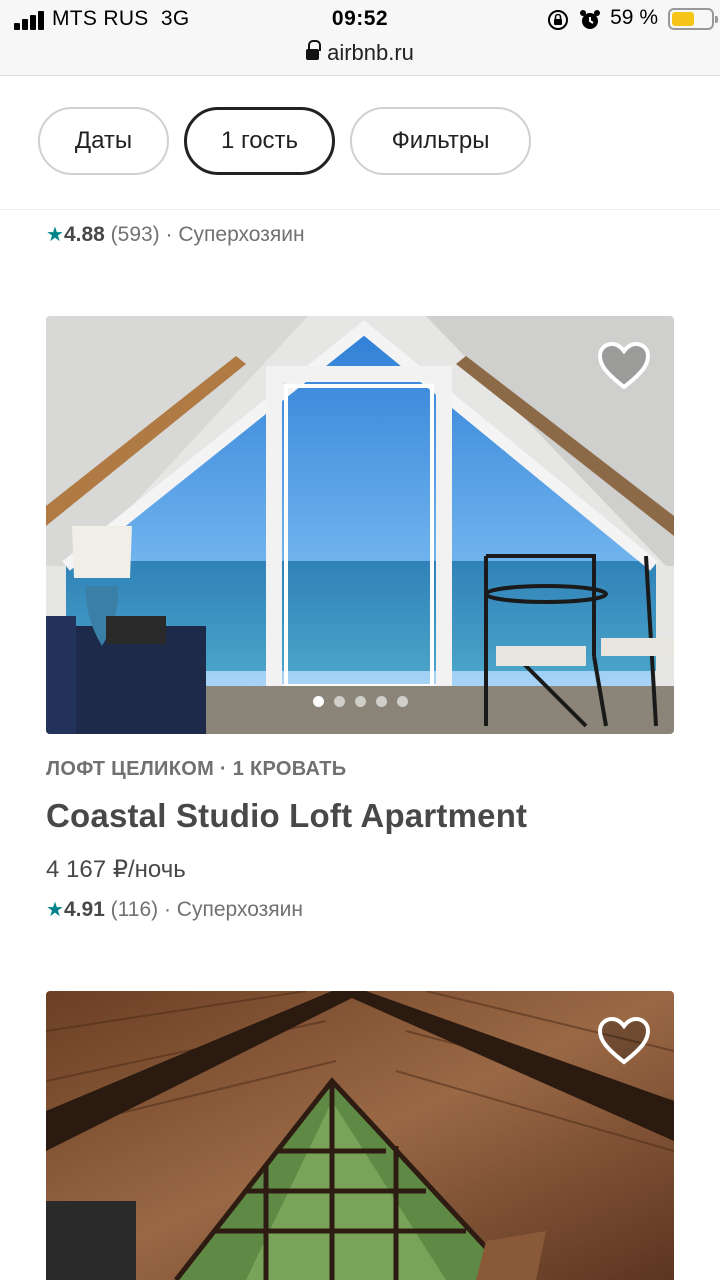 Image resolution: width=720 pixels, height=1280 pixels. What do you see at coordinates (558, 20) in the screenshot?
I see `orientation-lock-icon` at bounding box center [558, 20].